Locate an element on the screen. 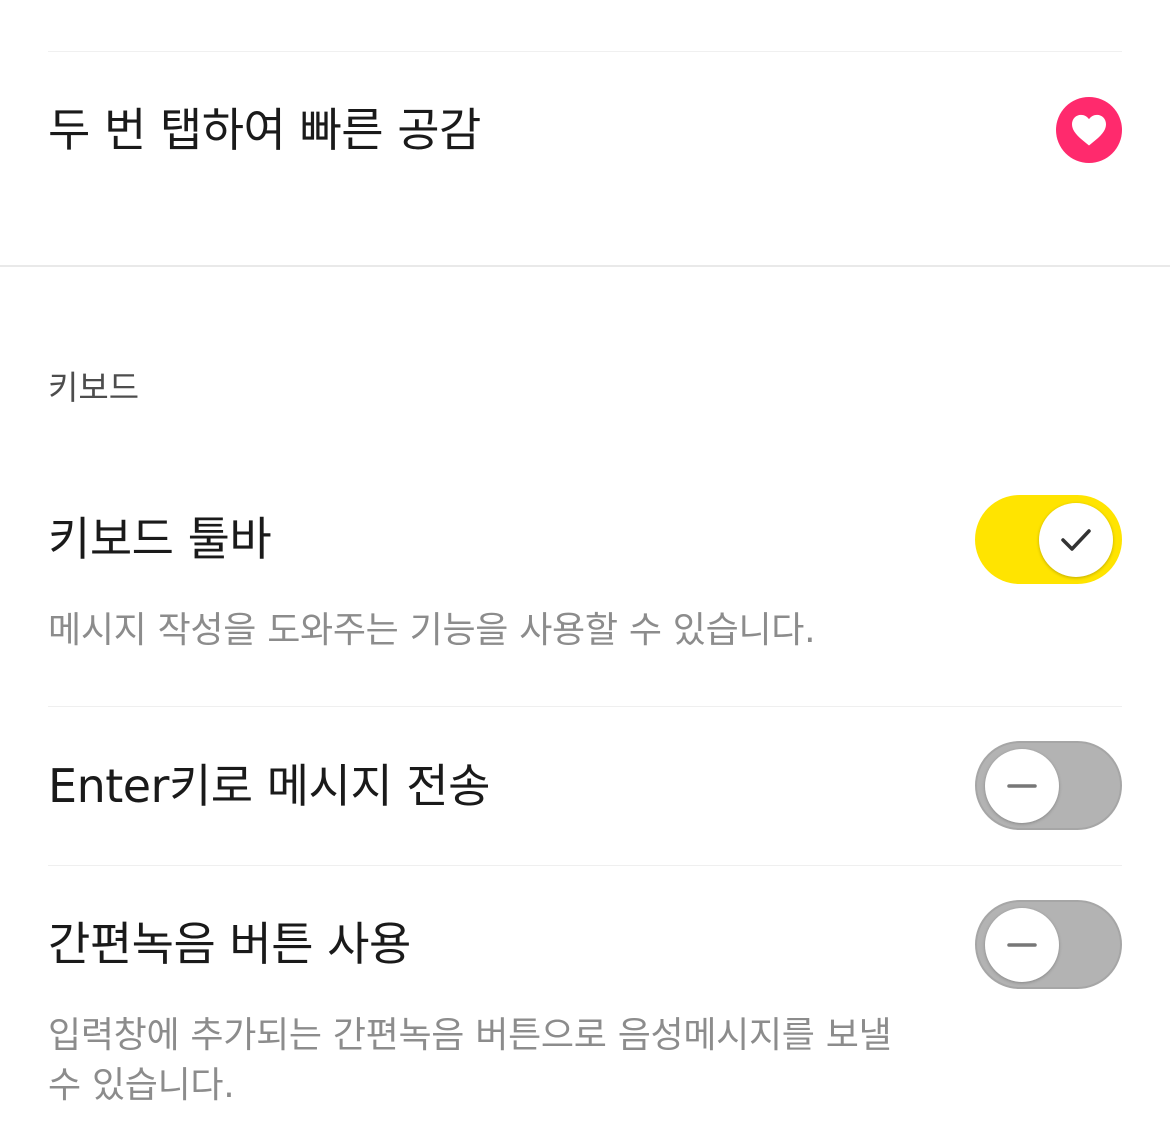 This screenshot has width=1170, height=1143. keyboard-toolbar-label: 키보드 툴바 is located at coordinates (160, 539).